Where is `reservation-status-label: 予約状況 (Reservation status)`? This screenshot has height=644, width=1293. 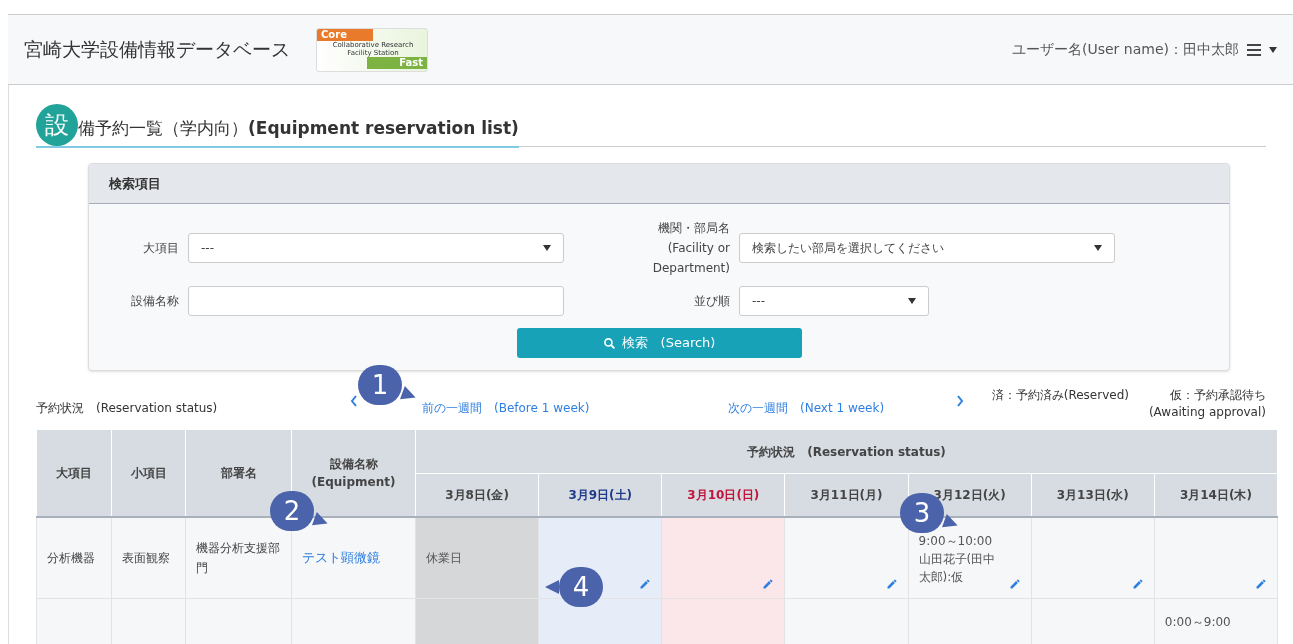
reservation-status-label: 予約状況 (Reservation status) is located at coordinates (127, 408).